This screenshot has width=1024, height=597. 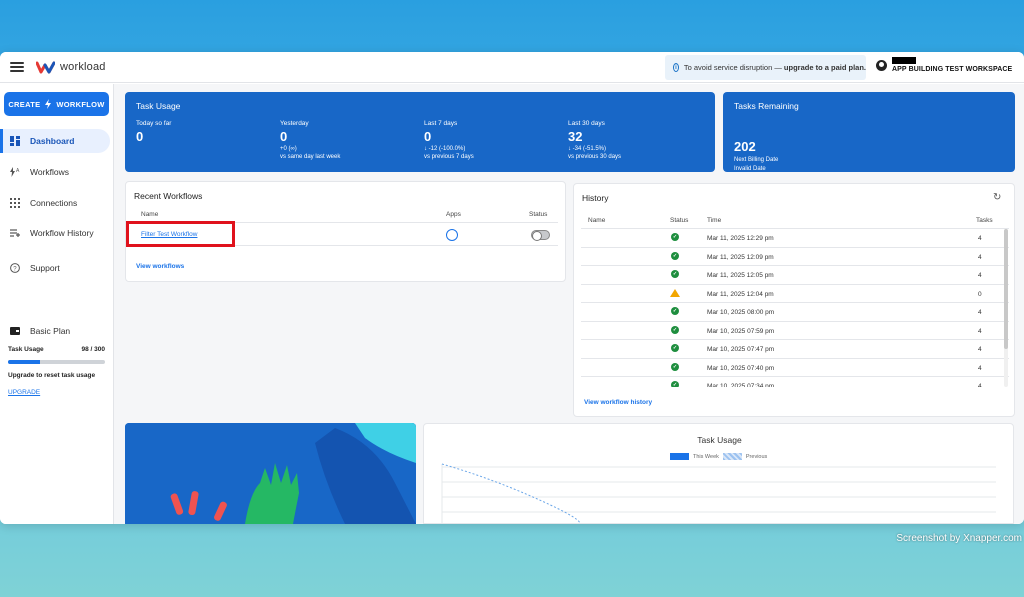 What do you see at coordinates (795, 331) in the screenshot?
I see `table-row: ✓ Mar 10, 2025 07:59 pm 4` at bounding box center [795, 331].